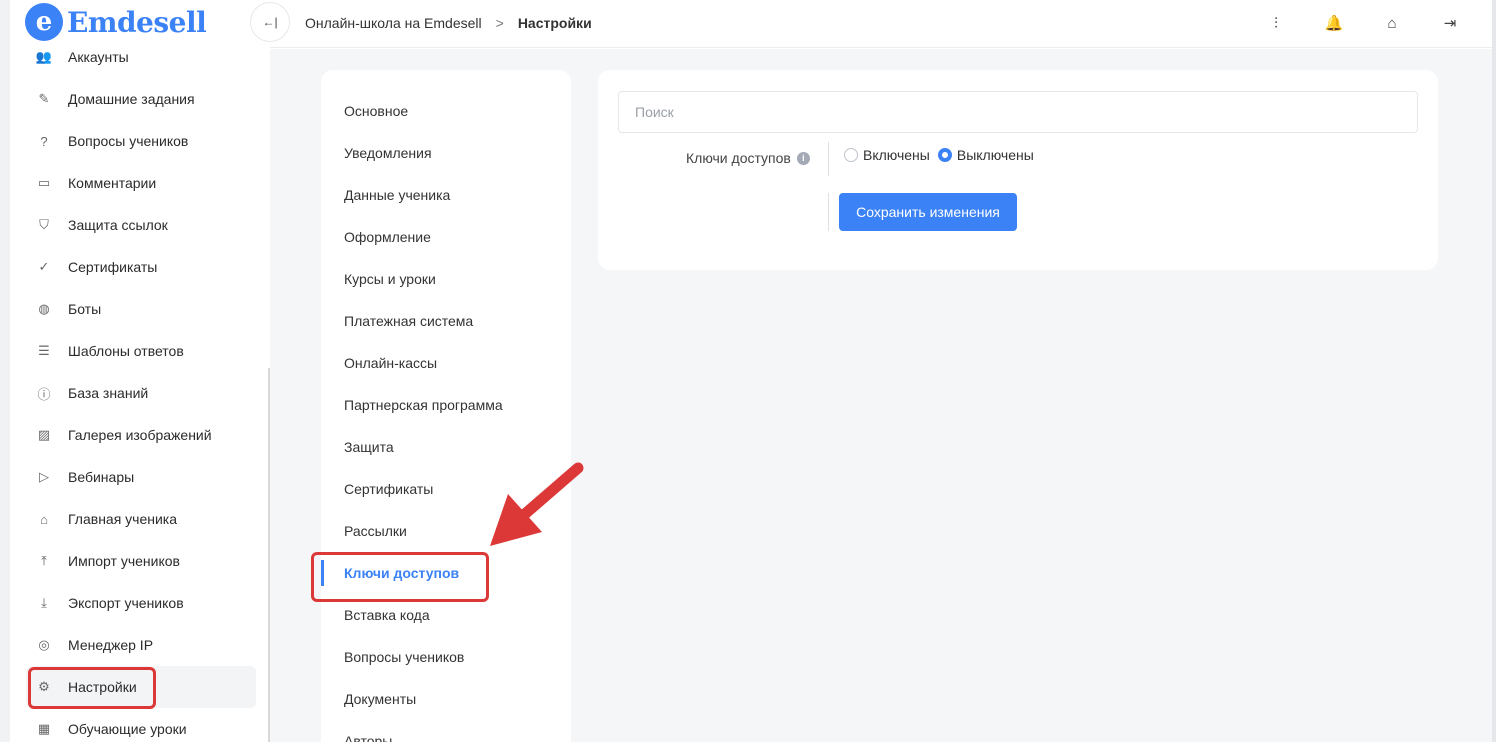  What do you see at coordinates (44, 644) in the screenshot?
I see `target-icon: ◎` at bounding box center [44, 644].